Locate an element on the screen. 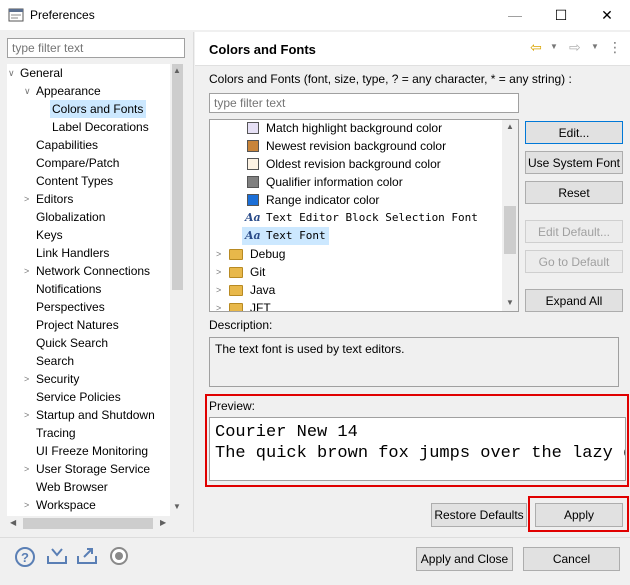 This screenshot has height=585, width=630. colors-fonts-filter-input is located at coordinates (364, 103).